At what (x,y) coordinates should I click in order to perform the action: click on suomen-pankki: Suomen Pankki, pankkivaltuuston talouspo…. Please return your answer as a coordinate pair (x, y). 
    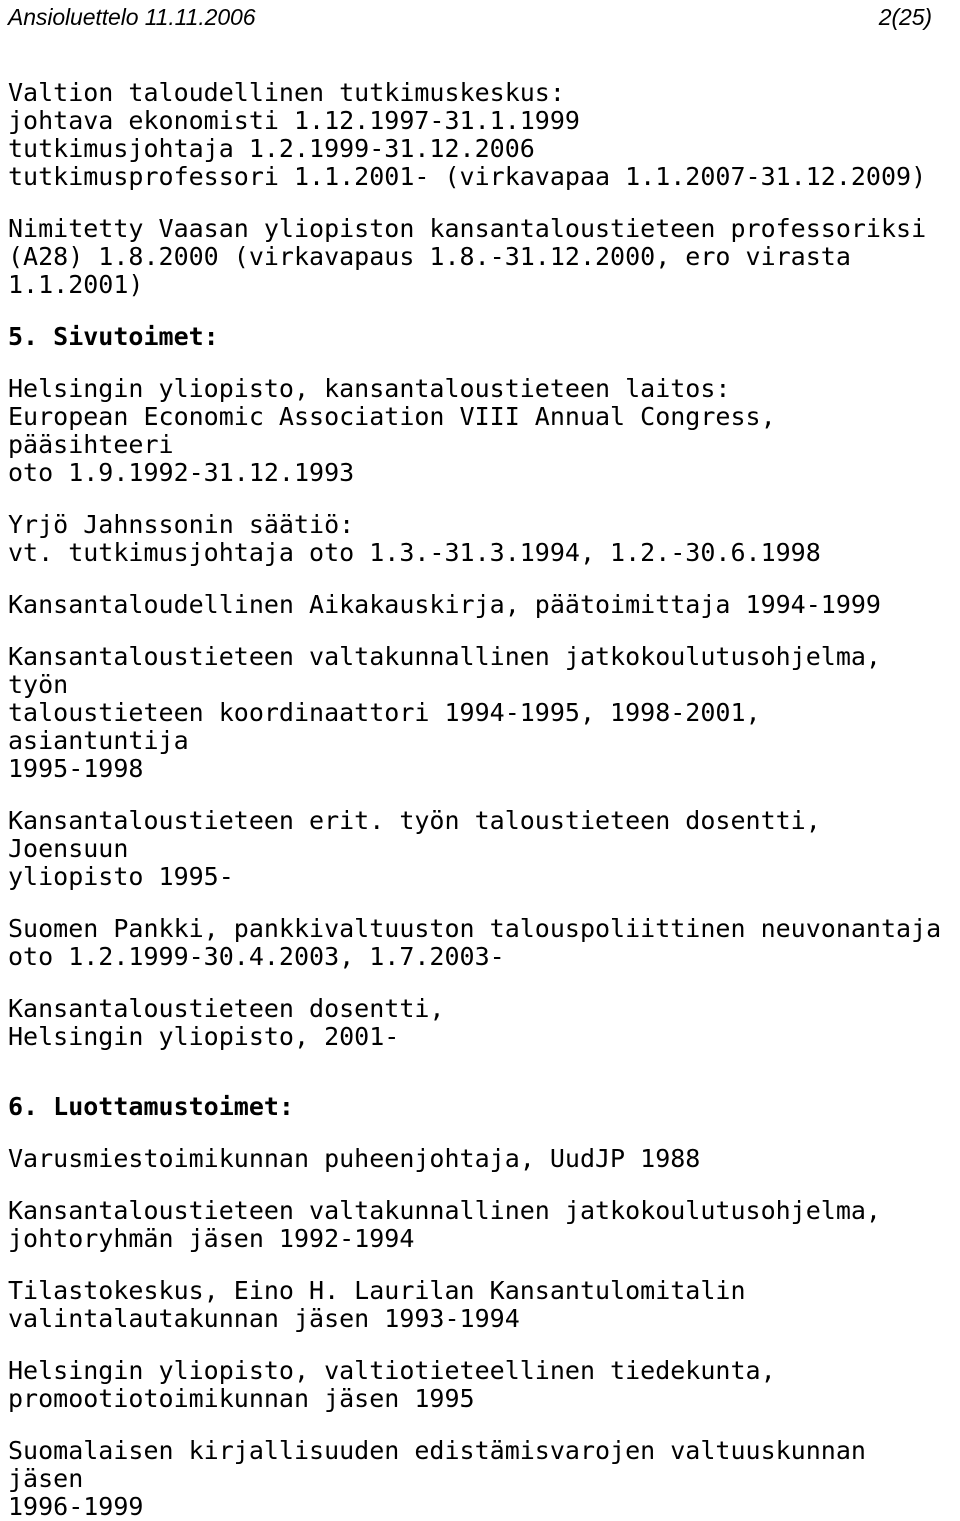
    Looking at the image, I should click on (475, 942).